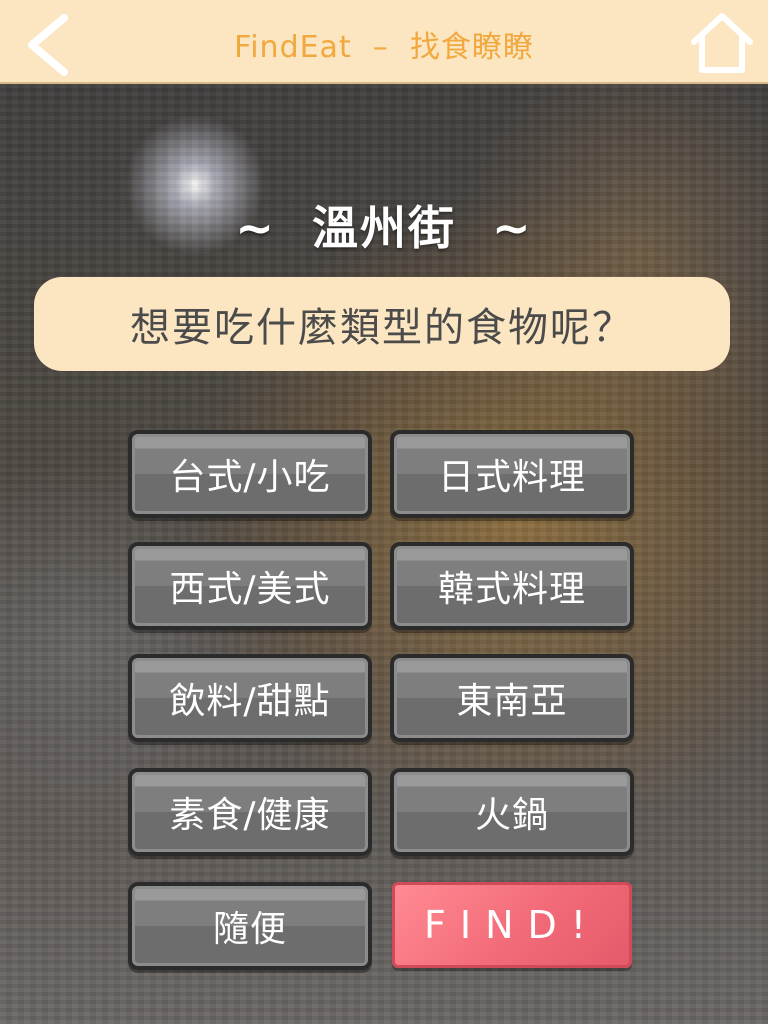  I want to click on question-banner: 想要吃什麼類型的食物呢？, so click(382, 324).